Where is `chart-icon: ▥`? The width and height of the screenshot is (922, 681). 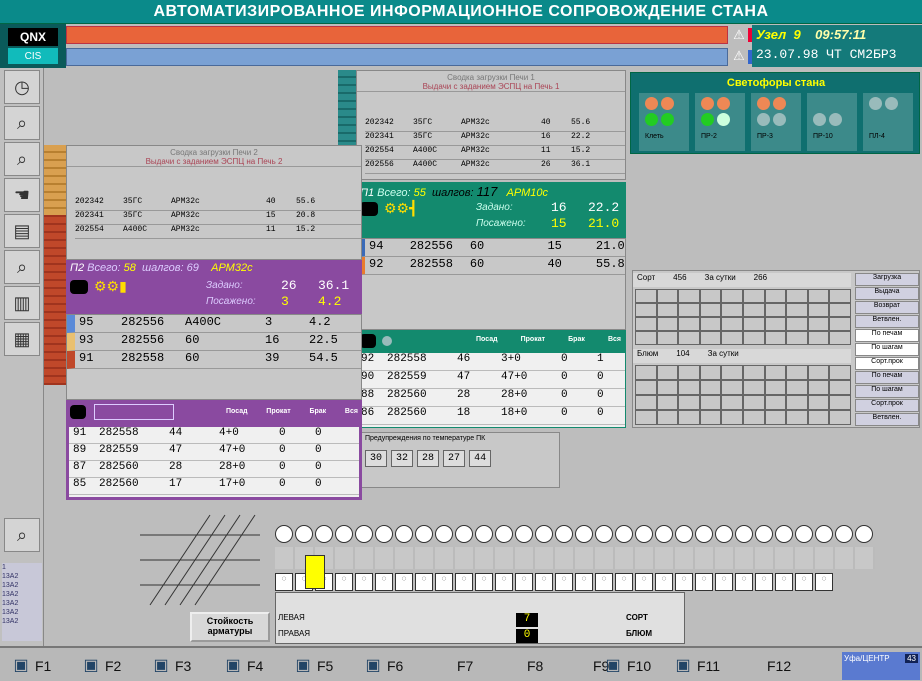
chart-icon: ▥ is located at coordinates (22, 303).